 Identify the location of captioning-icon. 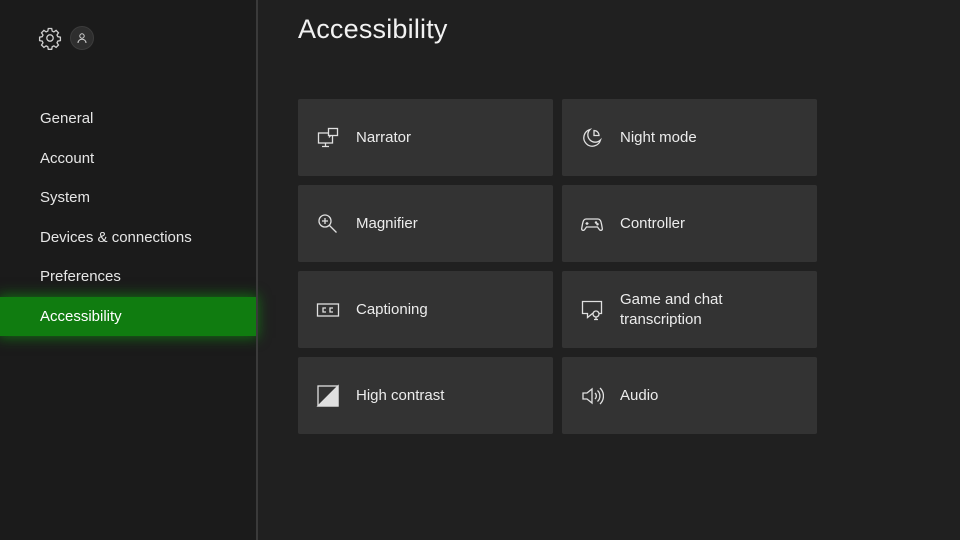
(328, 310).